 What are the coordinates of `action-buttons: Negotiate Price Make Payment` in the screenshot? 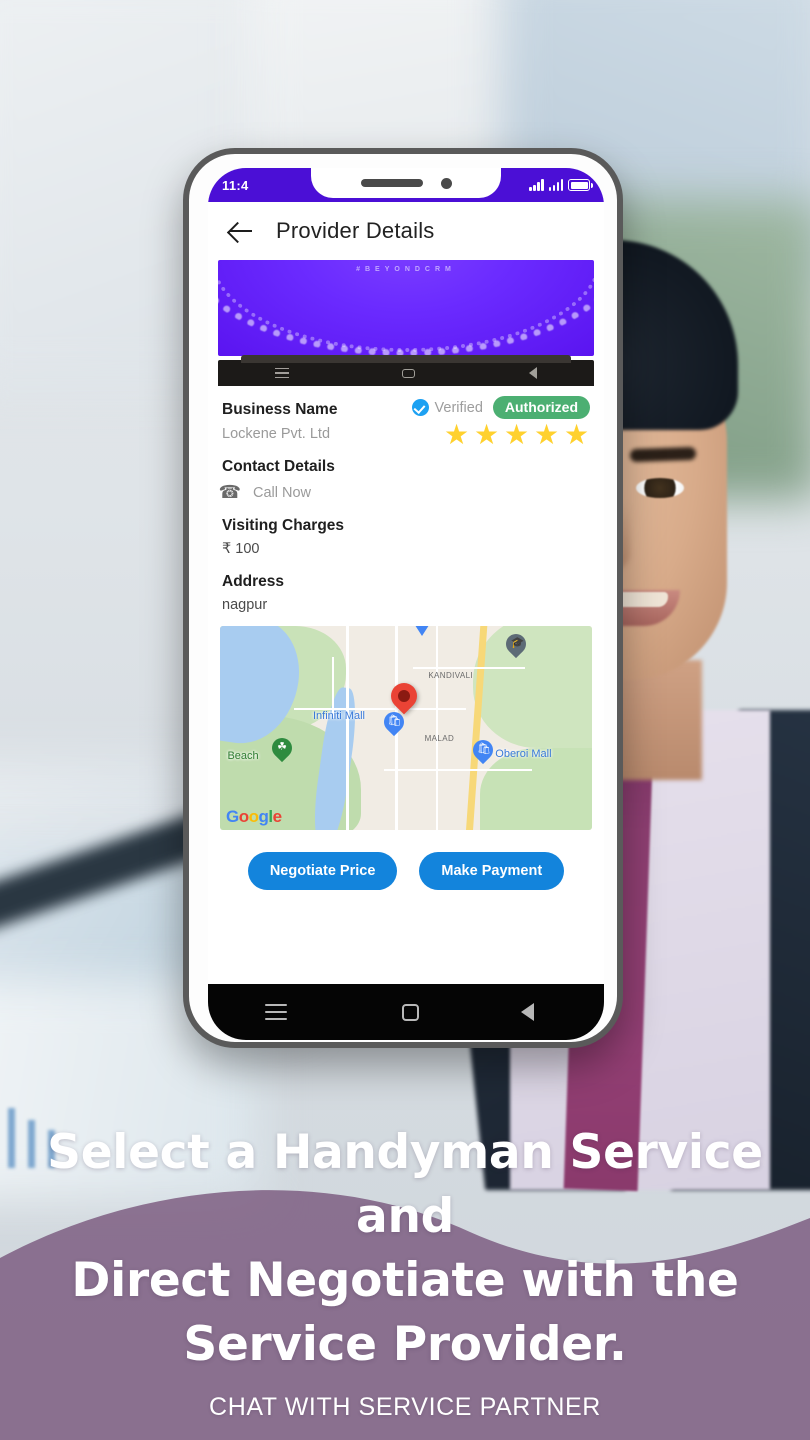 It's located at (406, 868).